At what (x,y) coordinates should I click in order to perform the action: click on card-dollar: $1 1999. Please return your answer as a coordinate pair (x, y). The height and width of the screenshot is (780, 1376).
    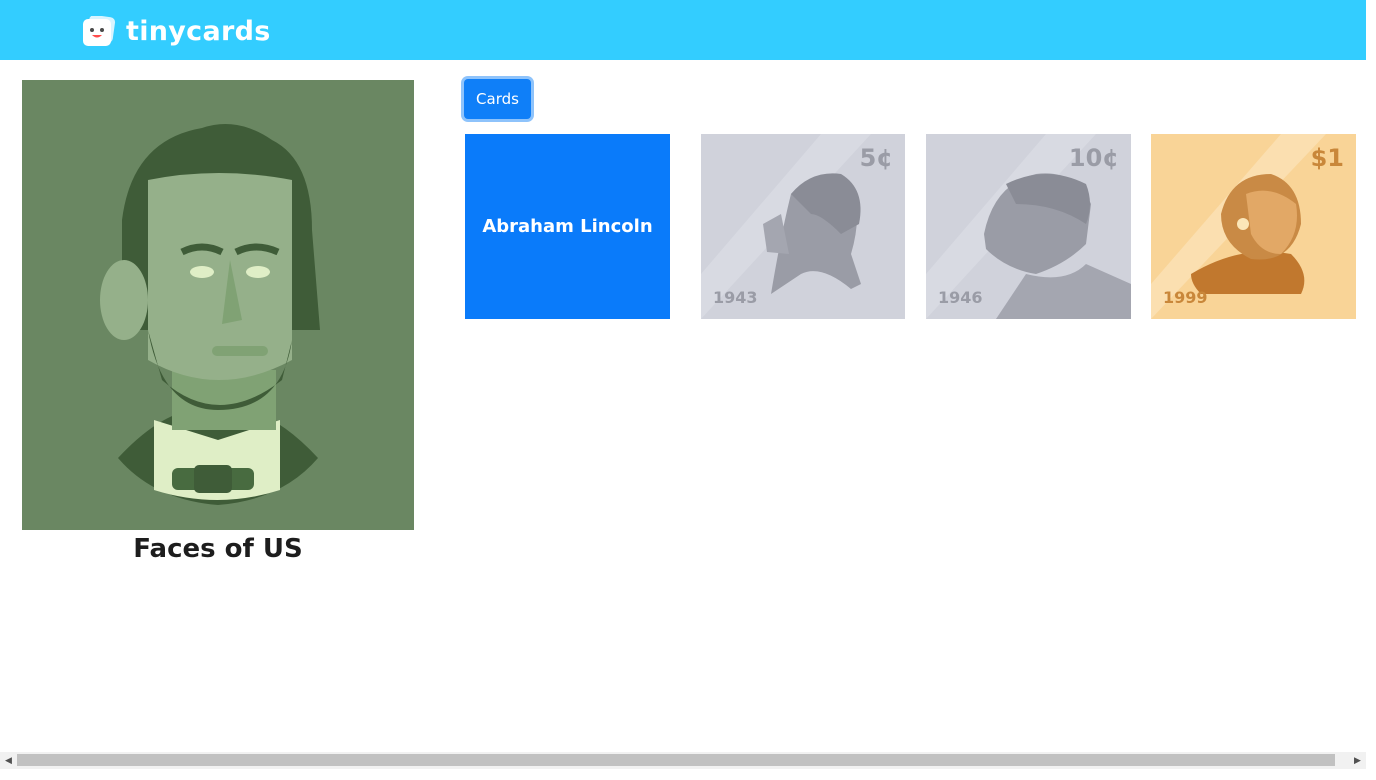
    Looking at the image, I should click on (1253, 226).